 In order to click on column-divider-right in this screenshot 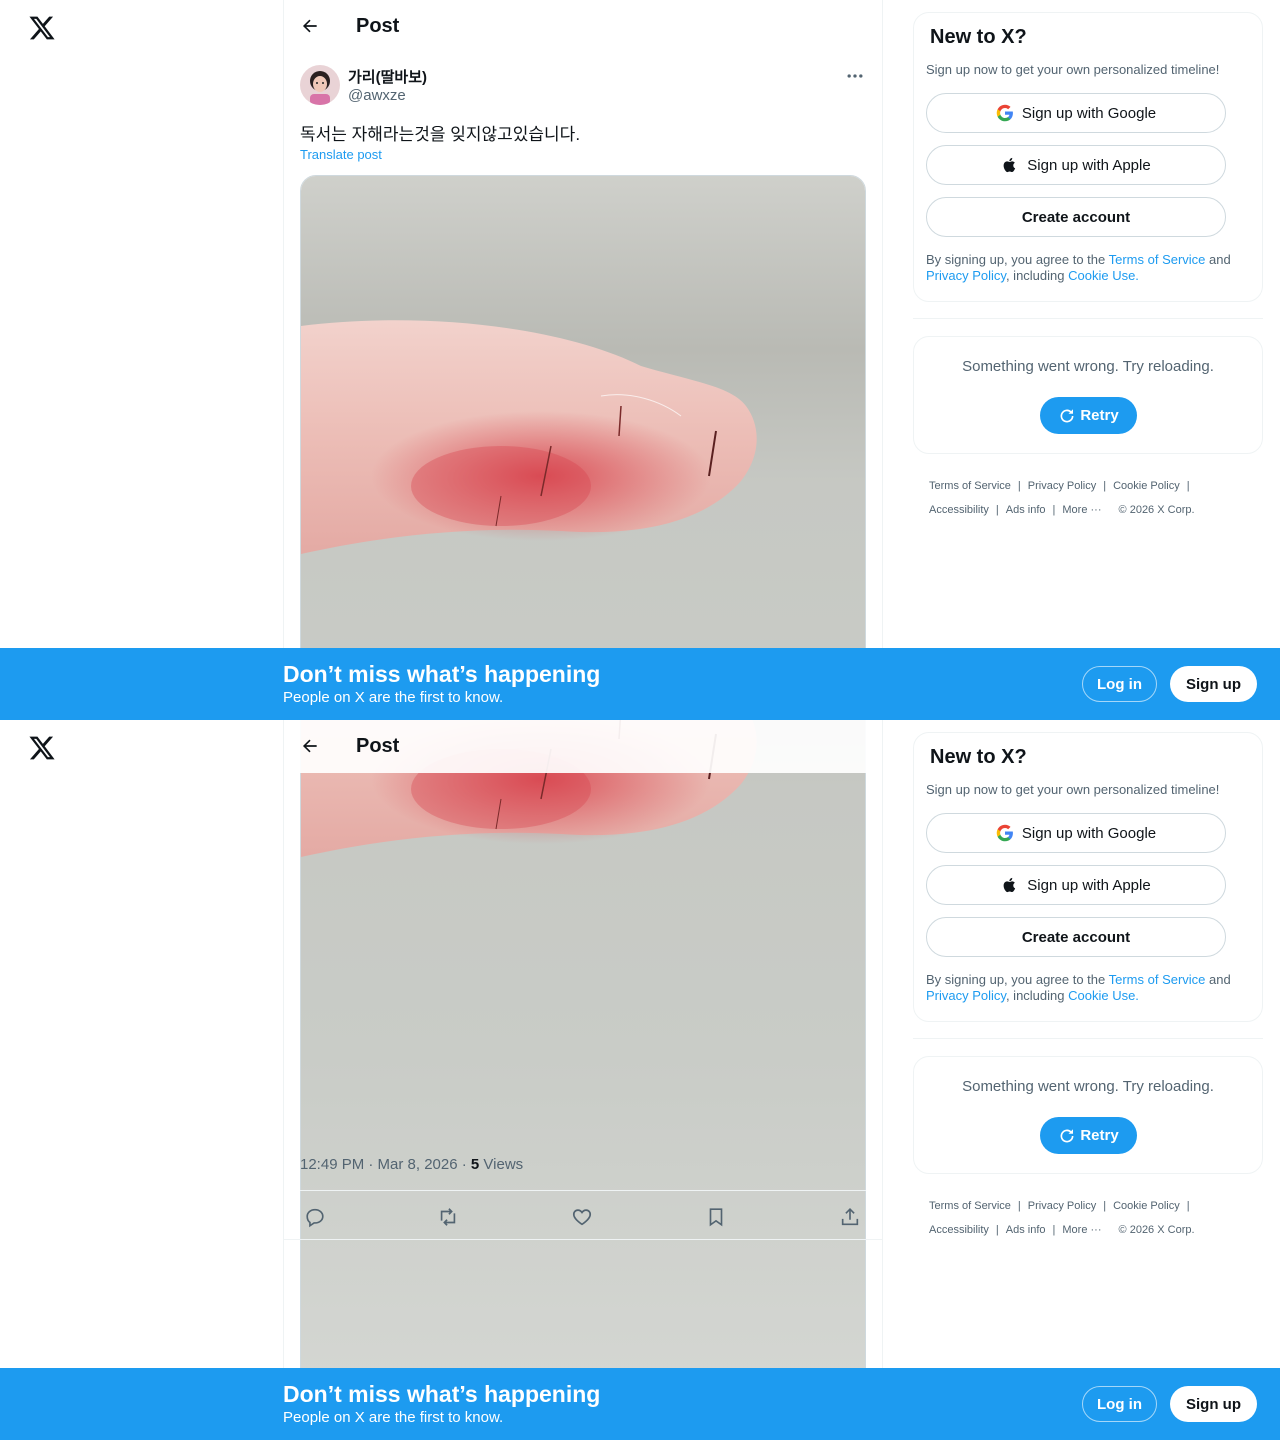, I will do `click(882, 360)`.